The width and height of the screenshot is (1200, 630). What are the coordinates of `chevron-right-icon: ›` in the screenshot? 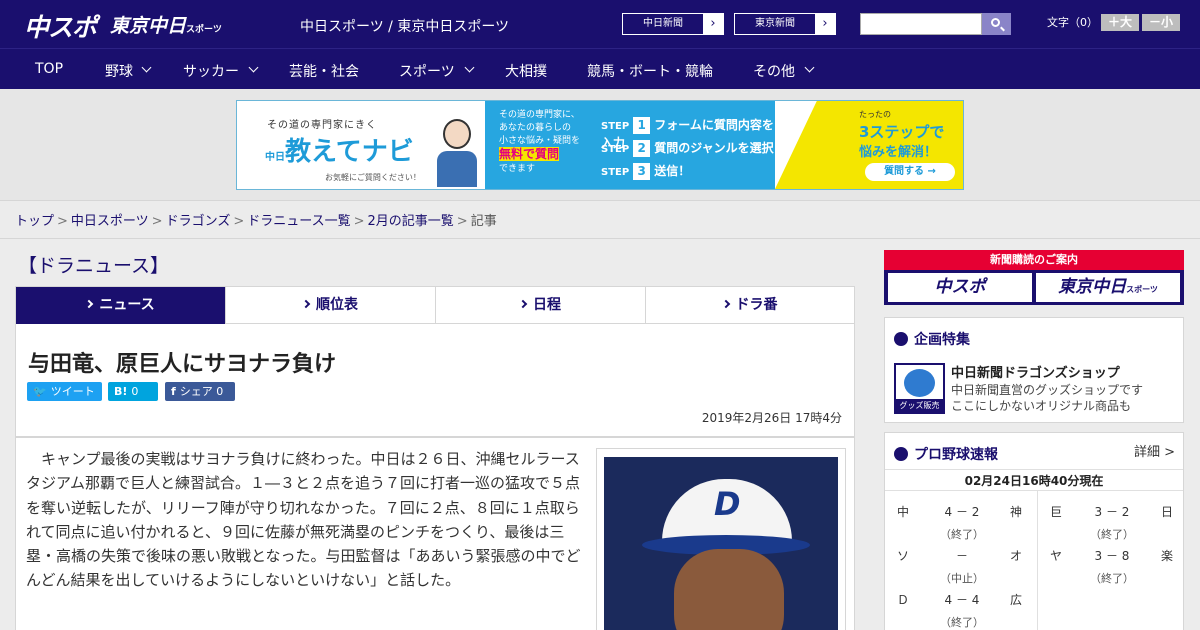 It's located at (713, 24).